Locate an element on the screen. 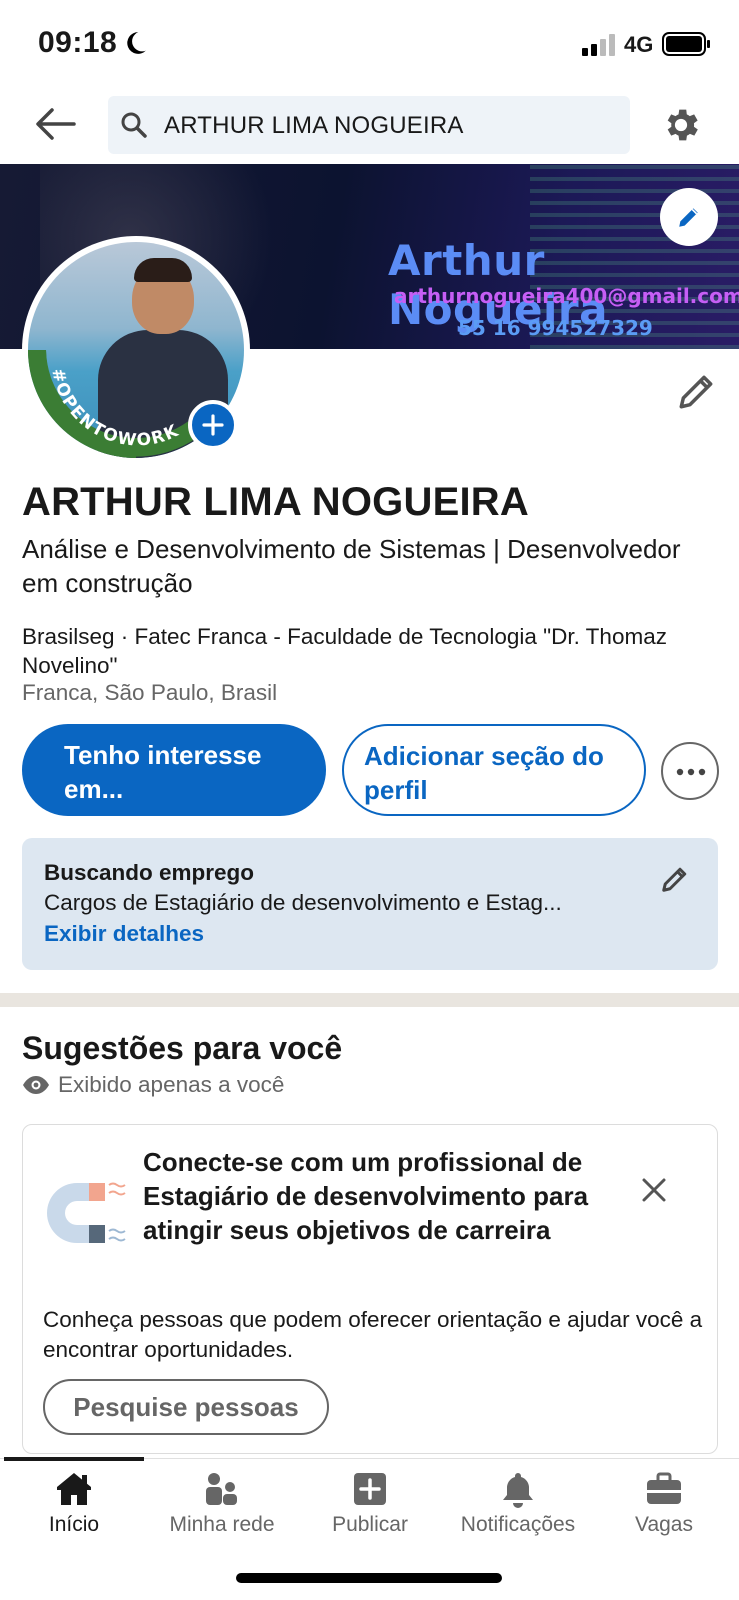 Image resolution: width=739 pixels, height=1600 pixels. close-icon is located at coordinates (654, 1190).